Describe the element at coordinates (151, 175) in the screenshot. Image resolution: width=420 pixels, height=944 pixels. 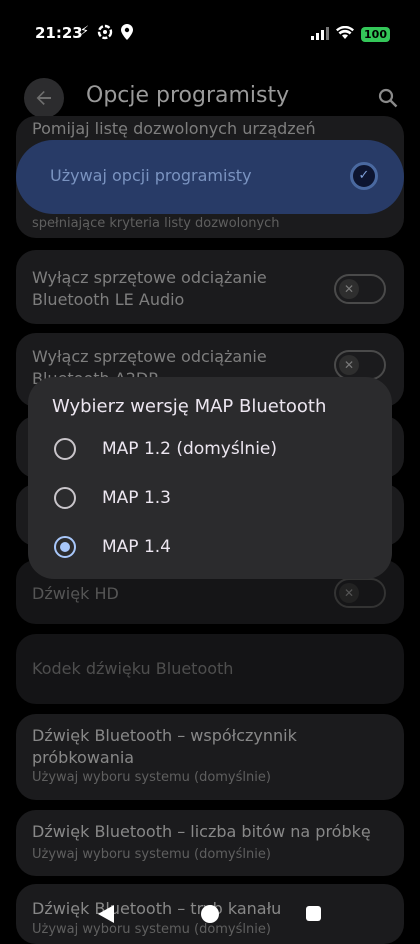
I see `developer-options-label: Używaj opcji programisty` at that location.